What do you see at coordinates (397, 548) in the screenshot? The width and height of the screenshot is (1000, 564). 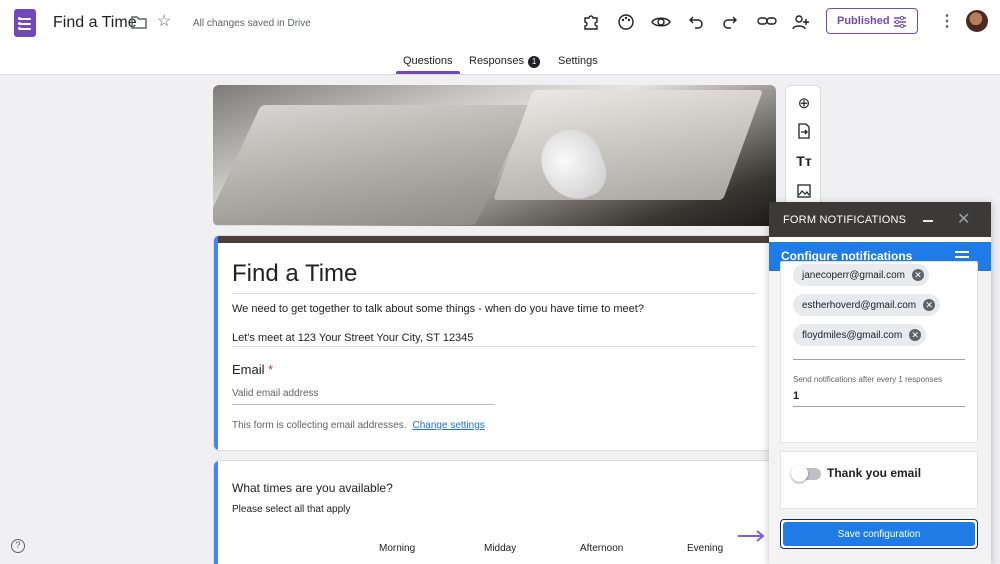 I see `grid-column-morning: Morning` at bounding box center [397, 548].